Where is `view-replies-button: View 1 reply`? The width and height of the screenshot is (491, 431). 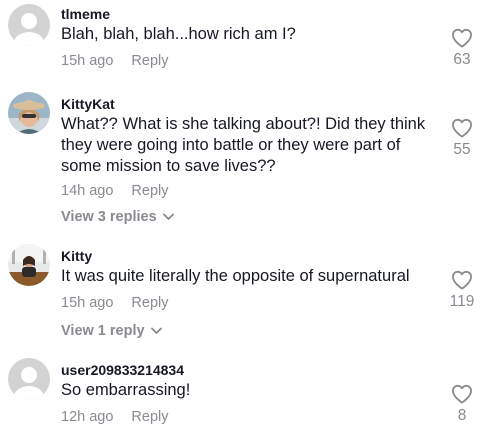
view-replies-button: View 1 reply is located at coordinates (111, 331).